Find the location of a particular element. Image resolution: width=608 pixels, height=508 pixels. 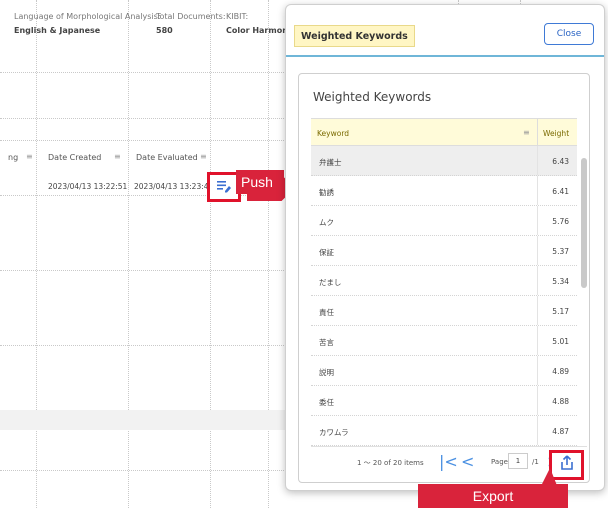

weight-cell: 5.37 is located at coordinates (560, 251).